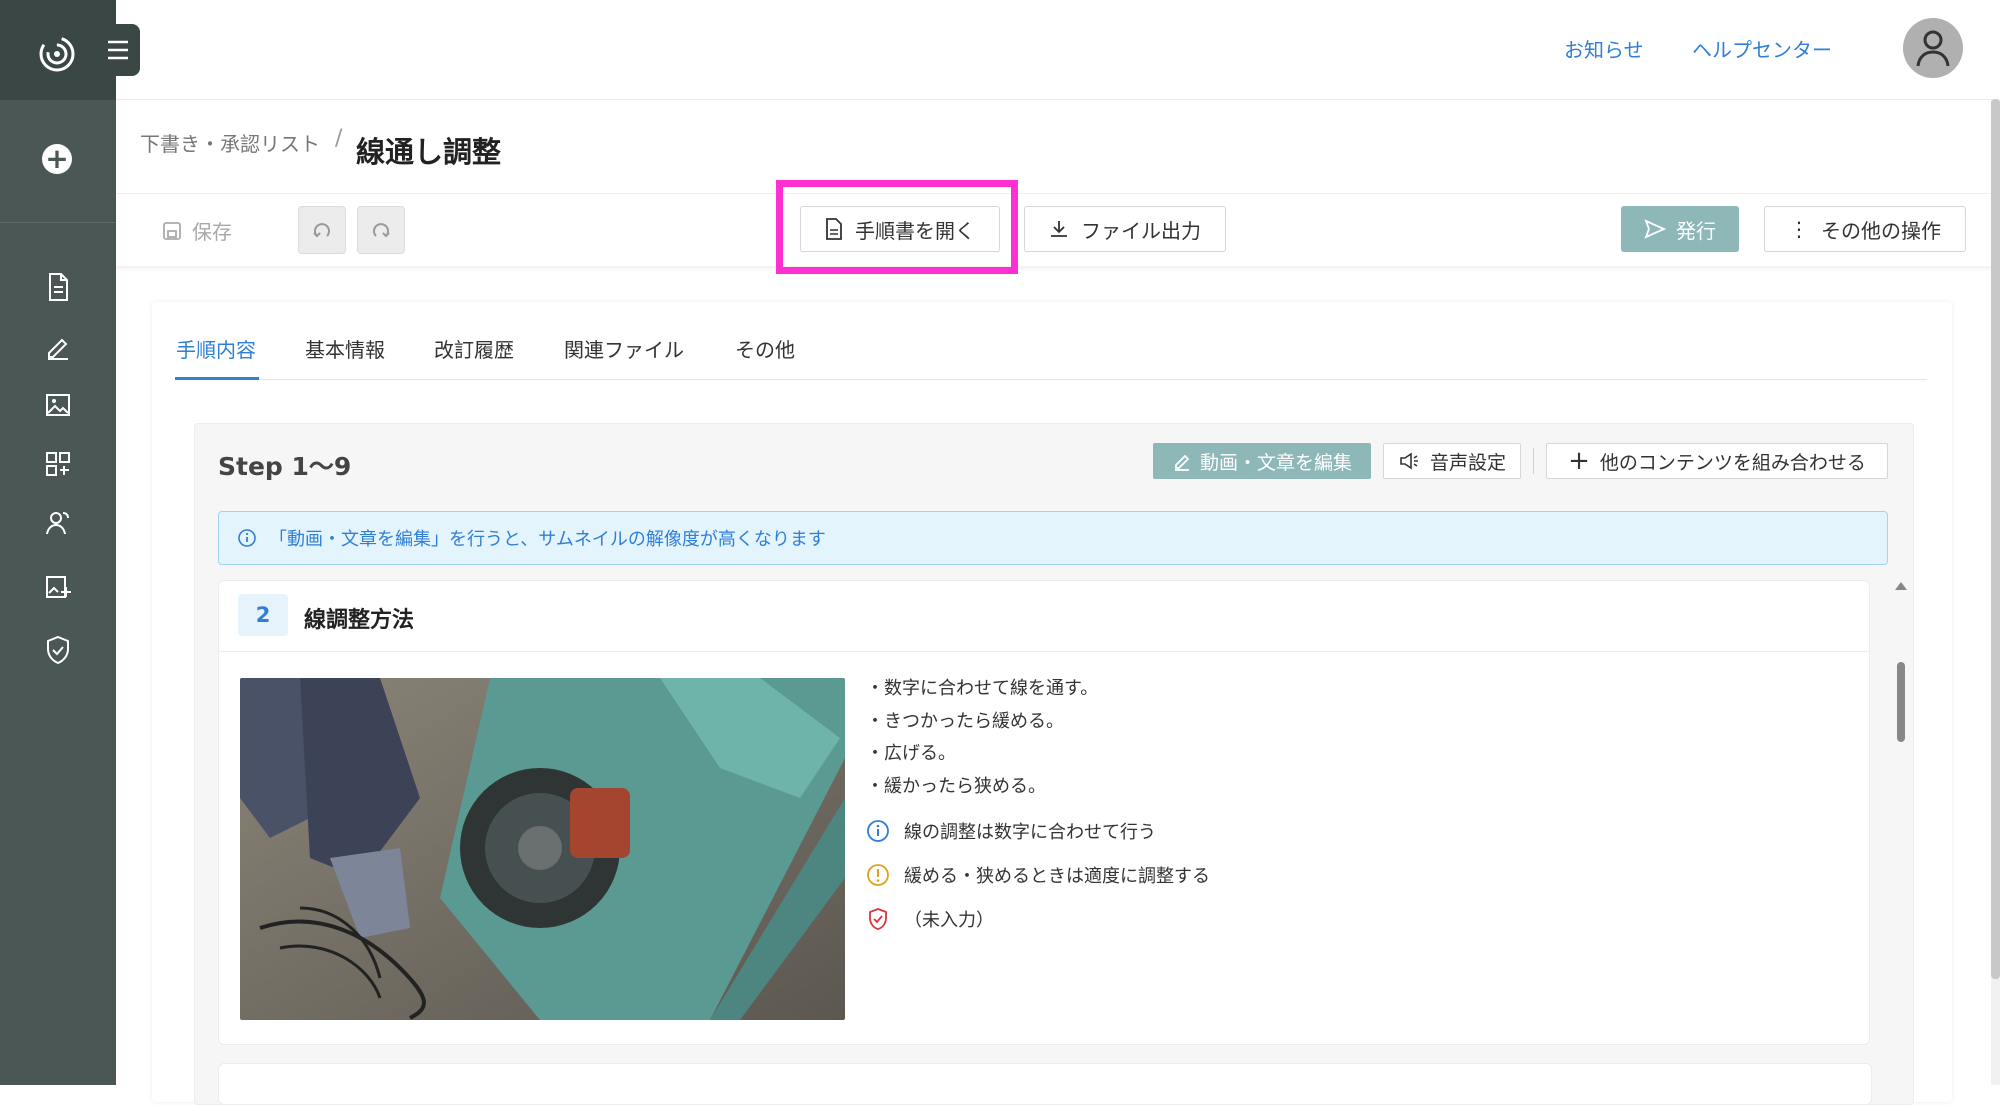 This screenshot has width=2000, height=1105. Describe the element at coordinates (1057, 876) in the screenshot. I see `warning-note-text: 緩める・狭めるときは適度に調整する` at that location.